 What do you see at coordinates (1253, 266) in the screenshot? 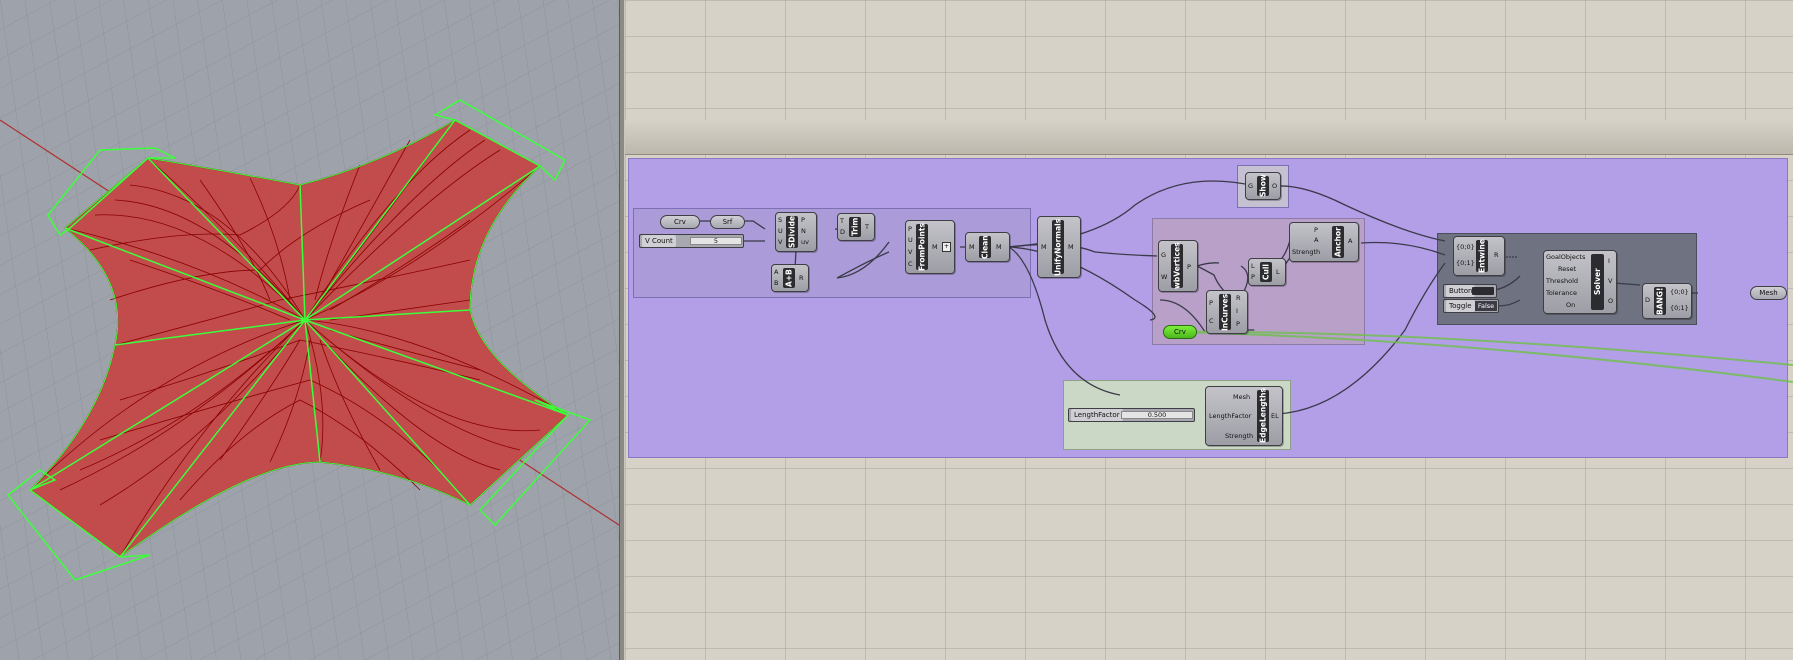
I see `cull-in-l: L` at bounding box center [1253, 266].